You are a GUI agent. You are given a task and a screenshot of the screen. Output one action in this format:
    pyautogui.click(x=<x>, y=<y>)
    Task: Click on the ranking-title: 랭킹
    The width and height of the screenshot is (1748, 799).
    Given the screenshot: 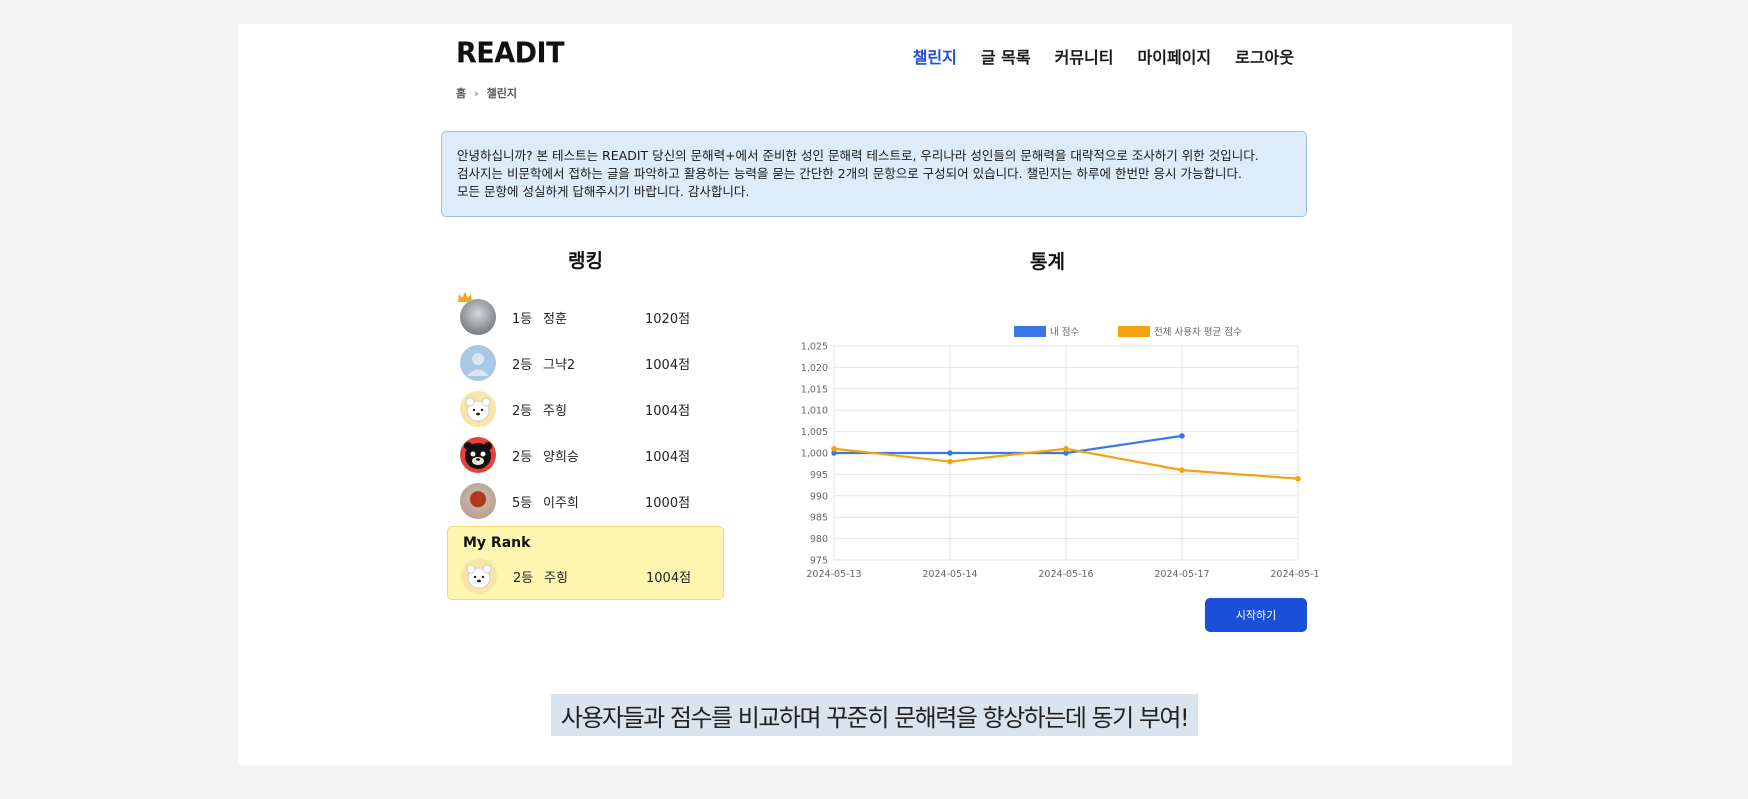 What is the action you would take?
    pyautogui.click(x=585, y=261)
    